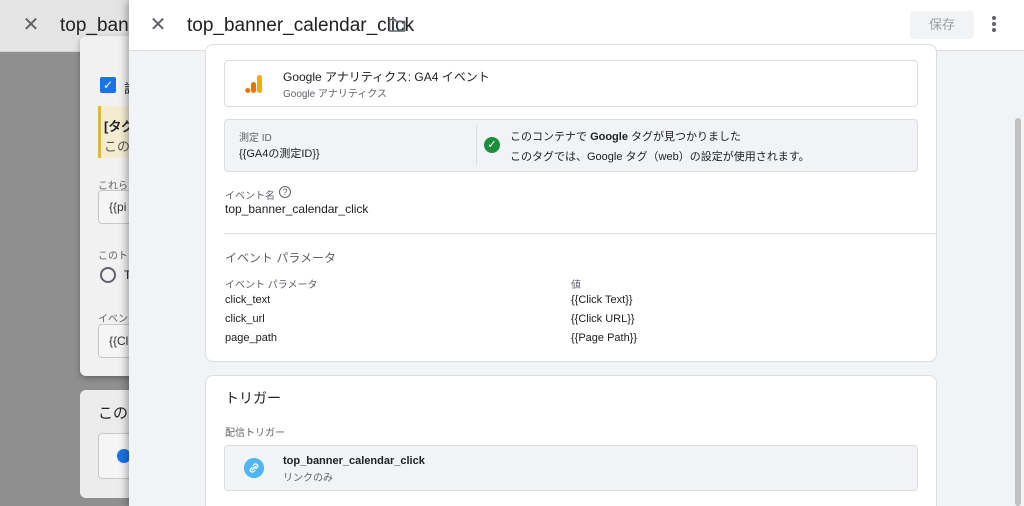  I want to click on firing-trigger-label: 配信トリガー, so click(255, 433).